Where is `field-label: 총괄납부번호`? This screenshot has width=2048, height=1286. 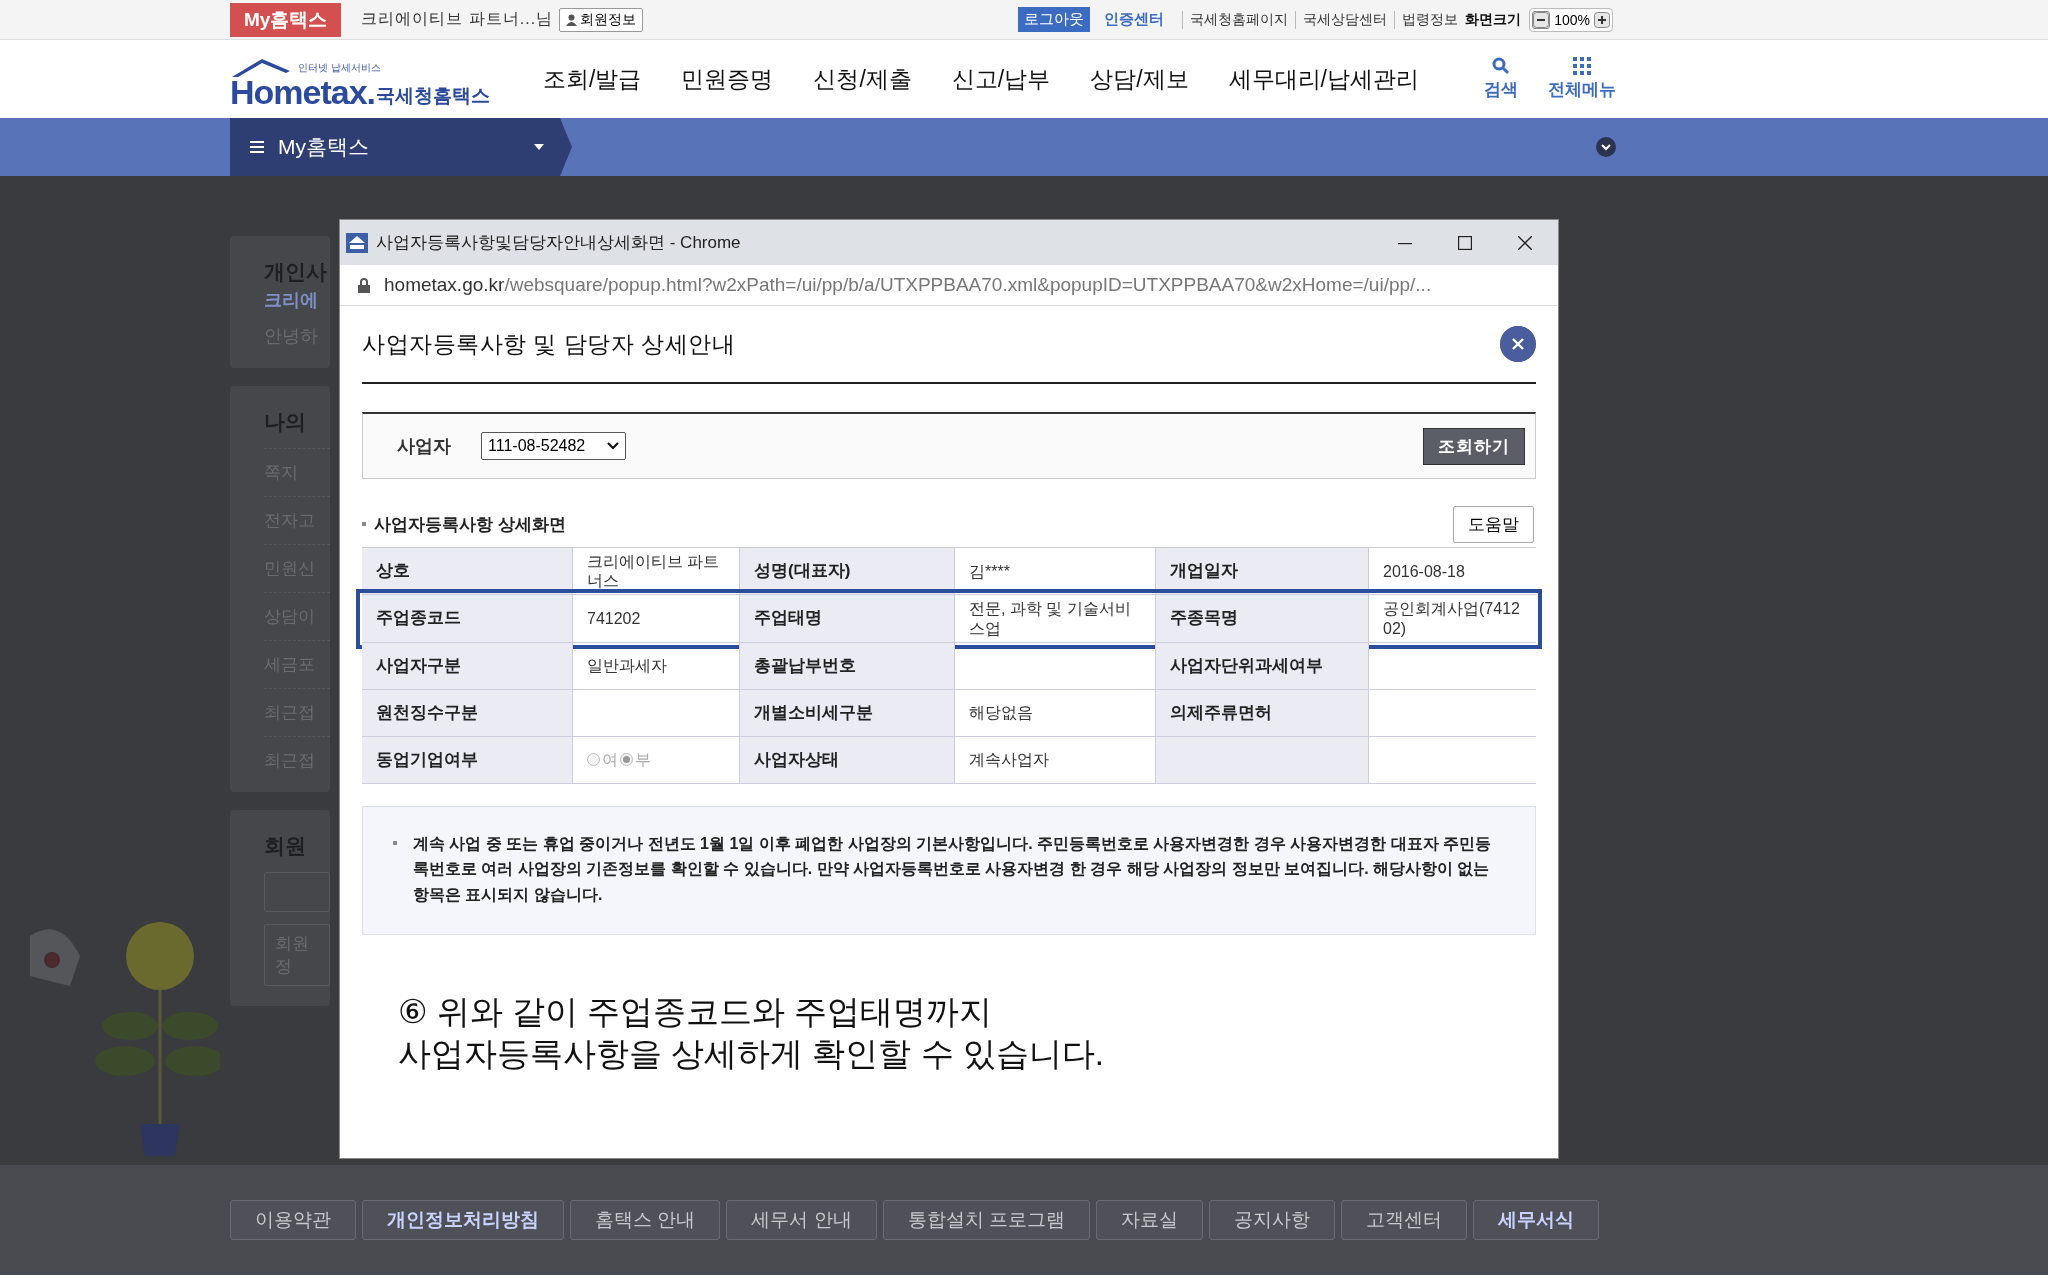
field-label: 총괄납부번호 is located at coordinates (847, 665).